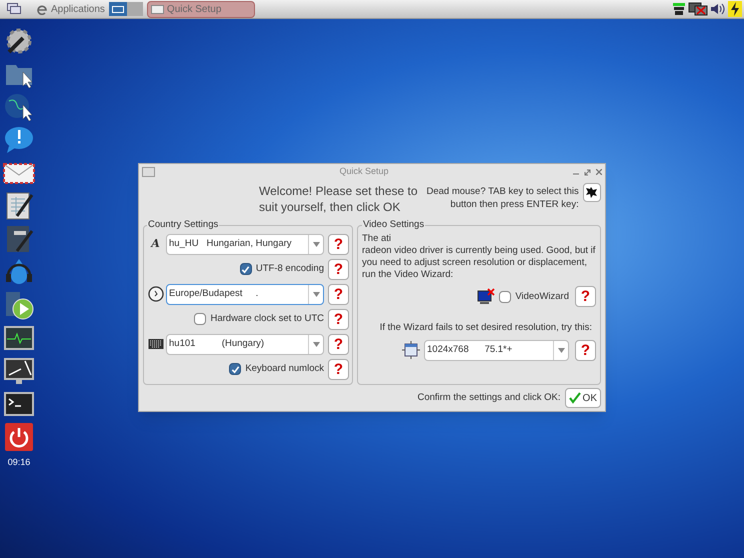 The image size is (744, 558). What do you see at coordinates (502, 198) in the screenshot?
I see `dead-mouse-hint: Dead mouse? TAB key to select this button then press ENTER key:` at bounding box center [502, 198].